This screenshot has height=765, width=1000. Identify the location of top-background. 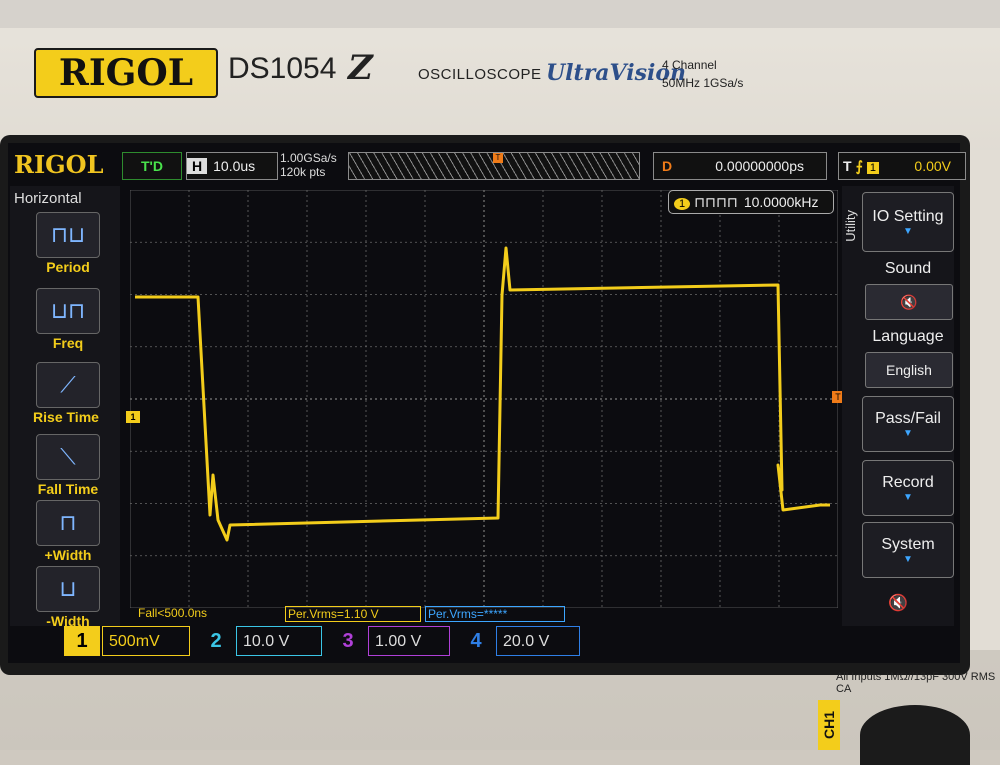
(500, 14).